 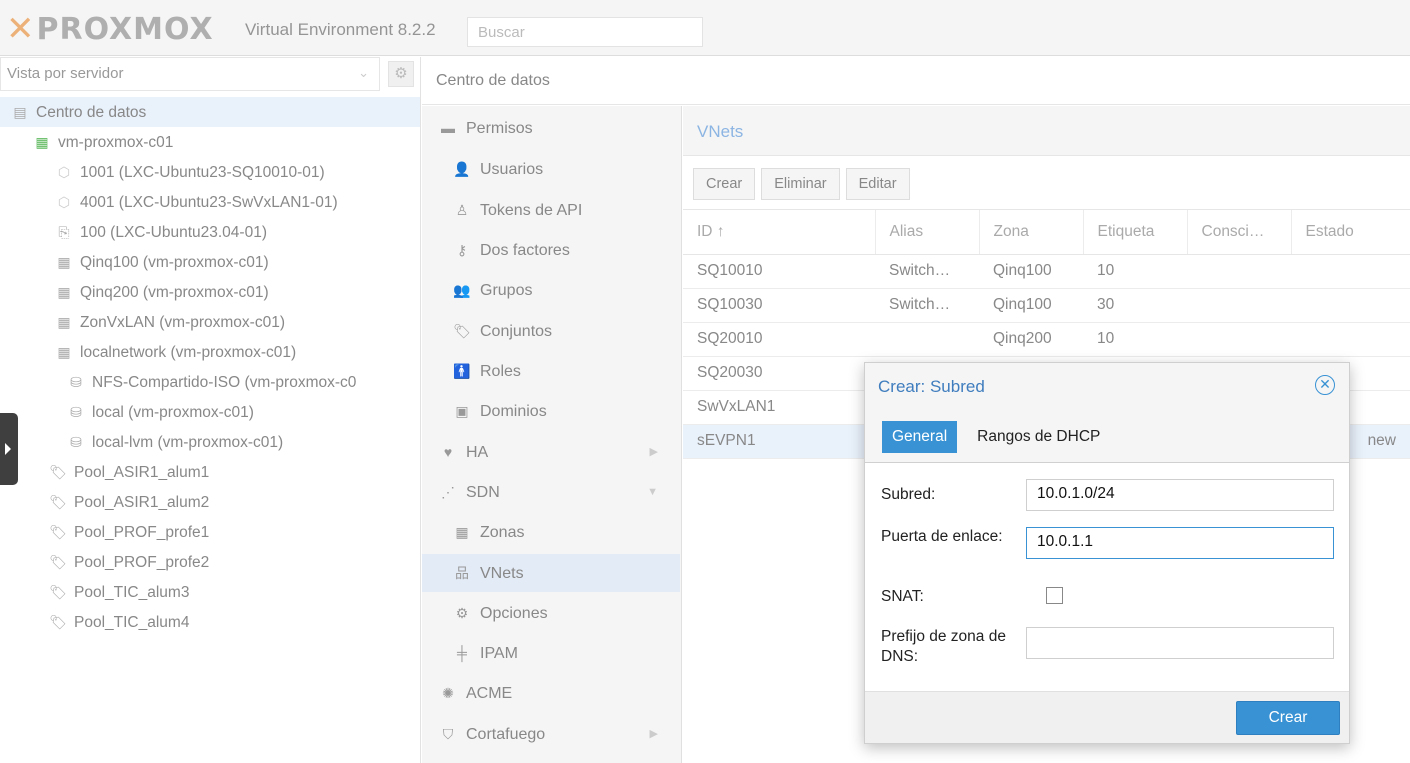 What do you see at coordinates (652, 492) in the screenshot?
I see `chevron-down-icon: ▼` at bounding box center [652, 492].